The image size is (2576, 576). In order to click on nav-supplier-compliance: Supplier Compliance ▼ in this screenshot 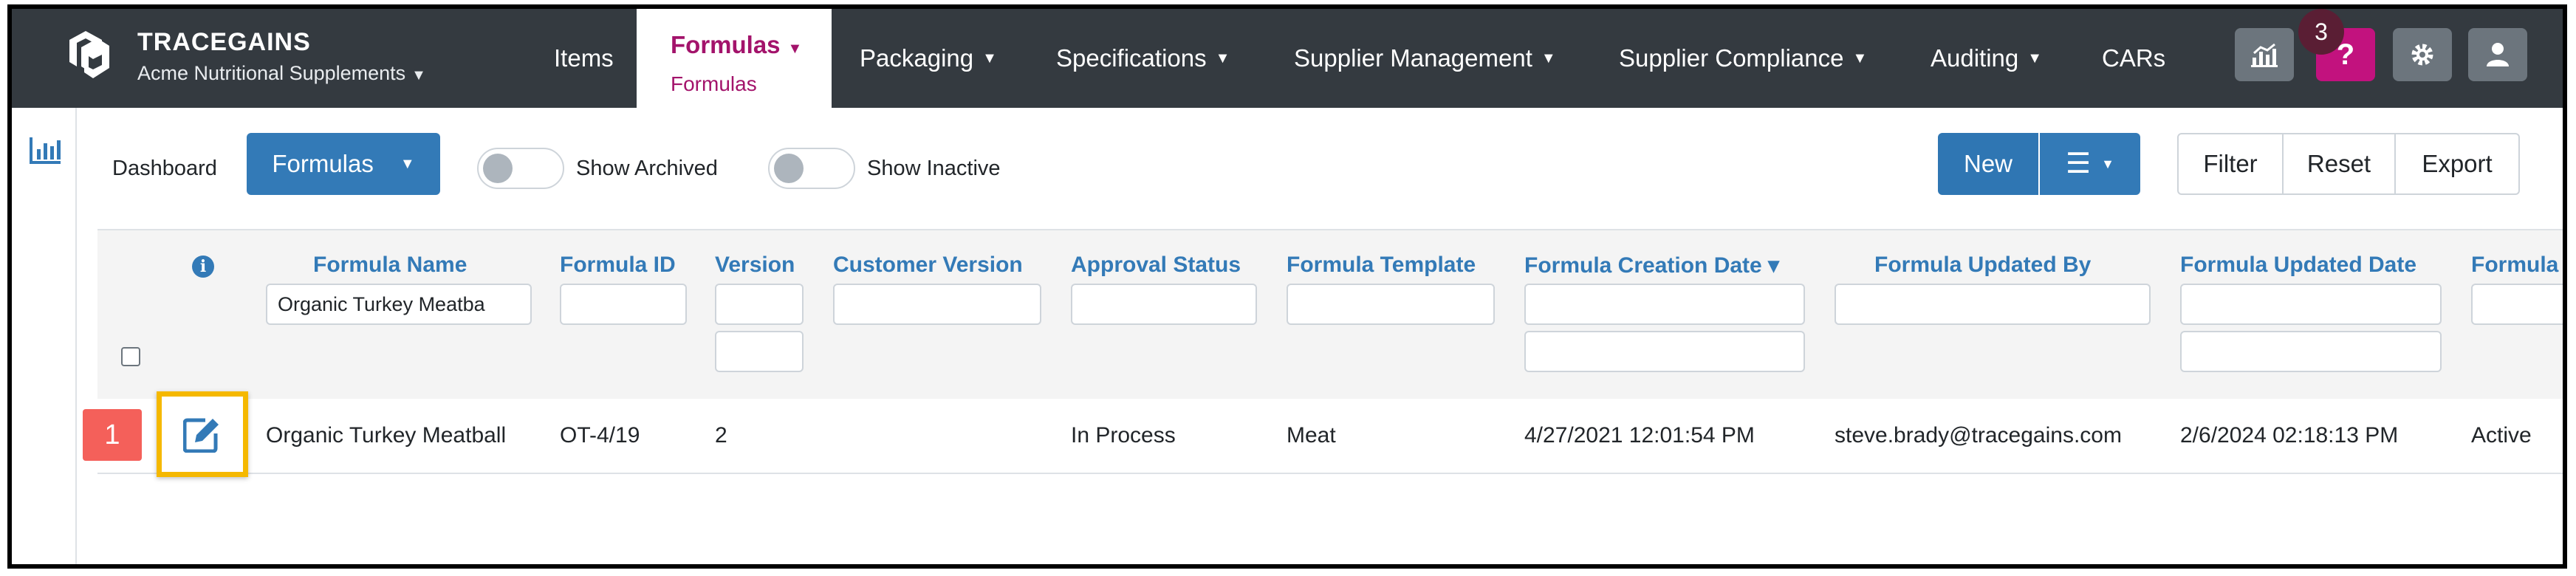, I will do `click(1743, 58)`.